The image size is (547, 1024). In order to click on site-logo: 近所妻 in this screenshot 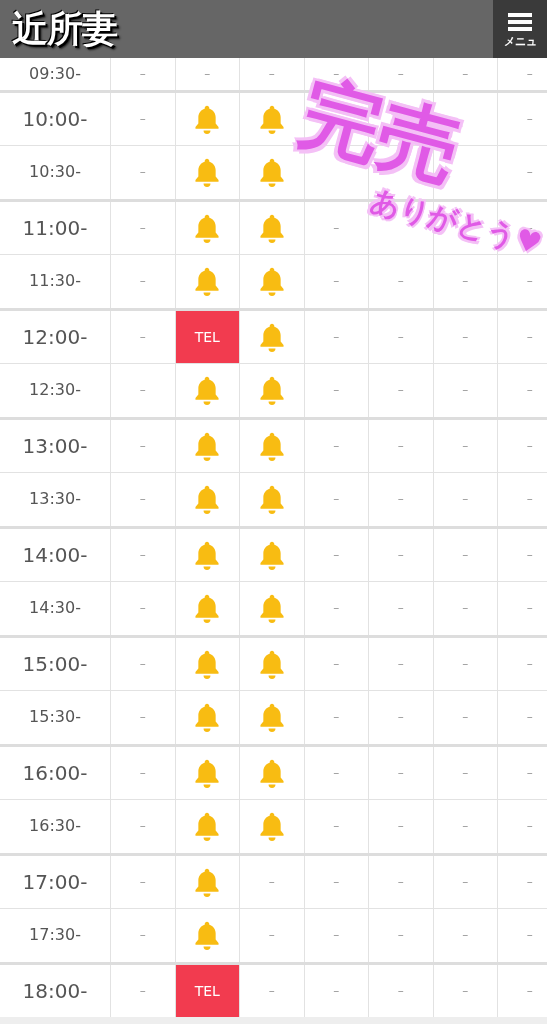, I will do `click(65, 29)`.